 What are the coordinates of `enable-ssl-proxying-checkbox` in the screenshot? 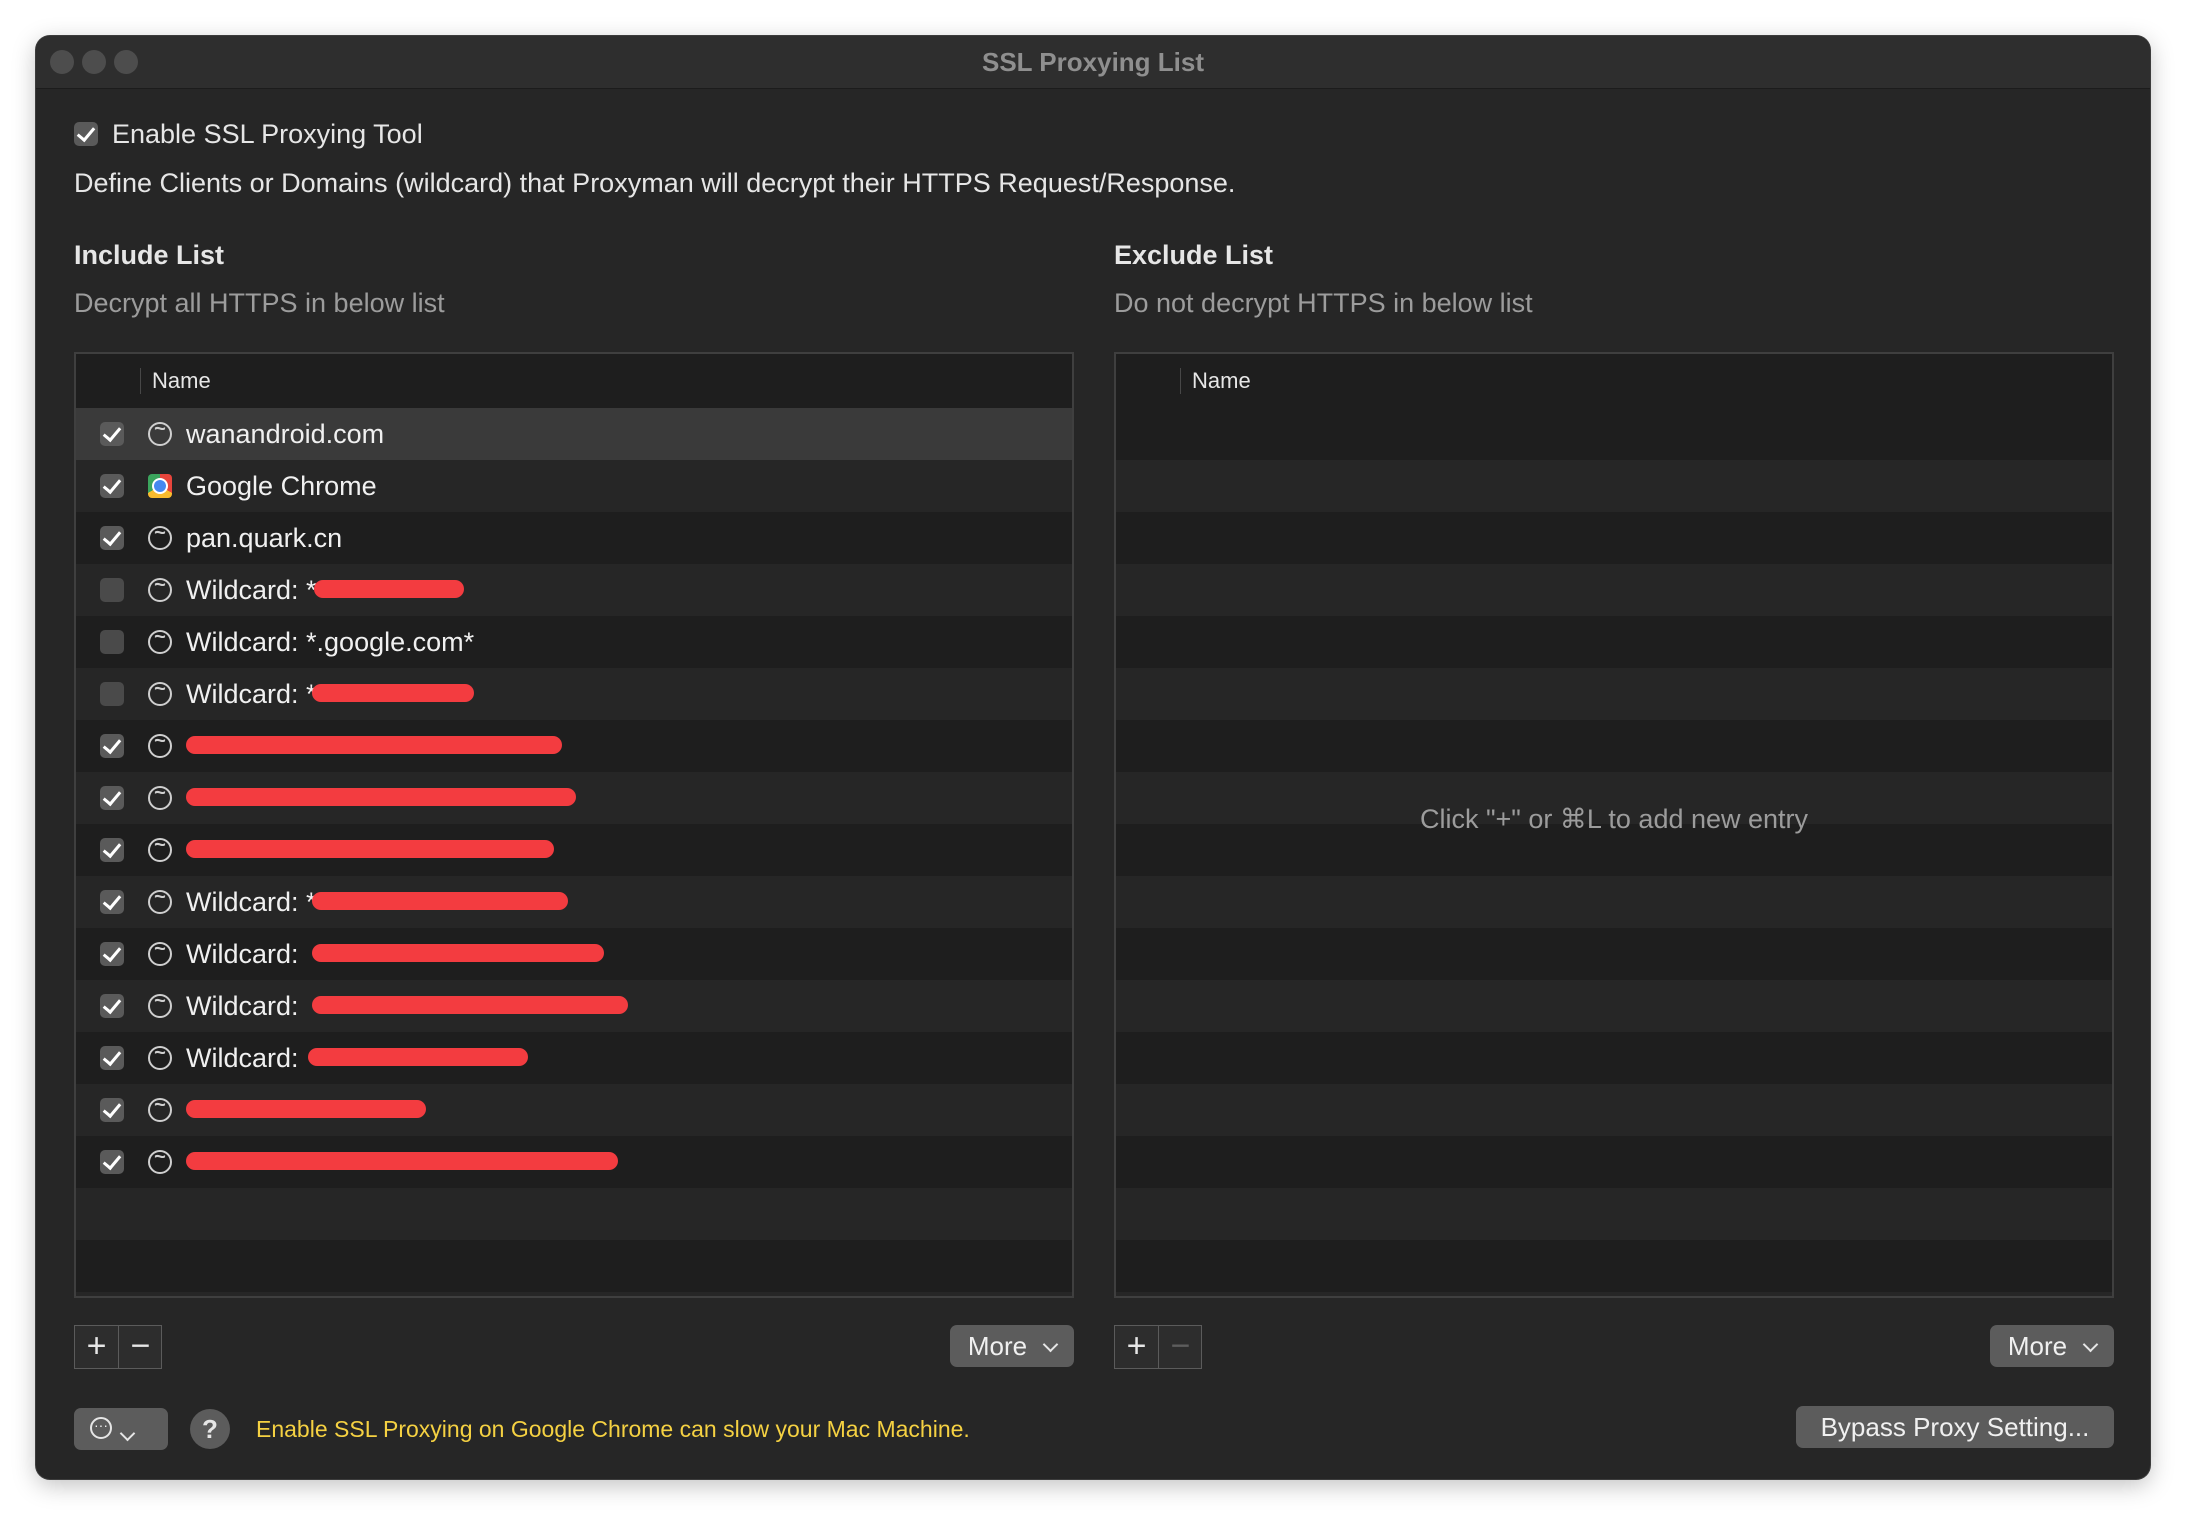 It's located at (86, 134).